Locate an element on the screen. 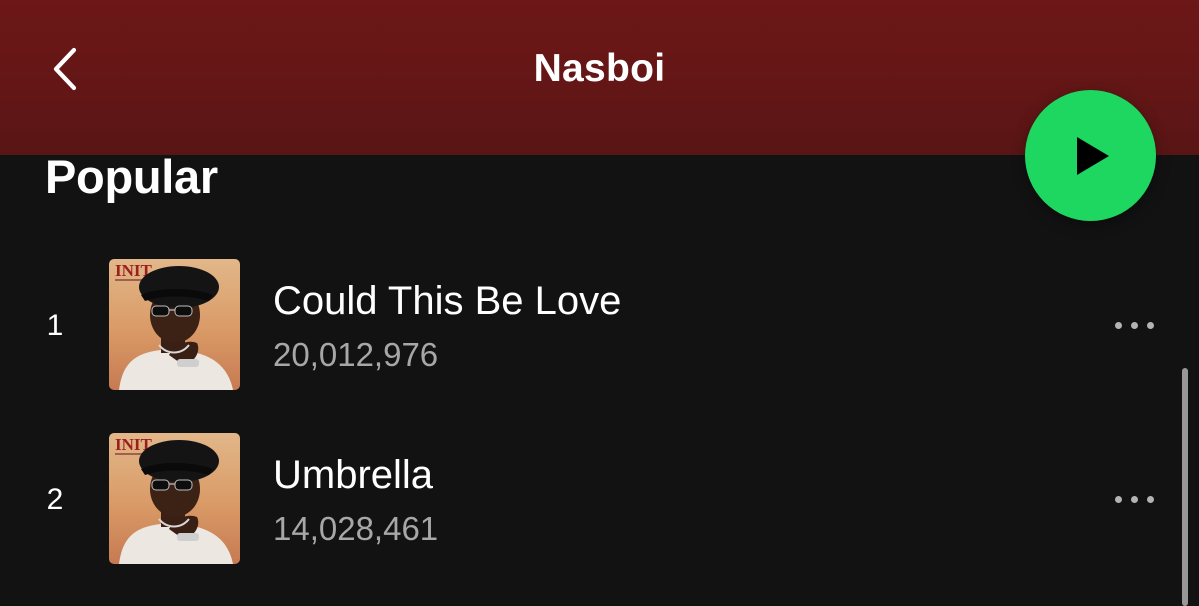 The height and width of the screenshot is (606, 1199). track-title: Could This Be Love is located at coordinates (447, 301).